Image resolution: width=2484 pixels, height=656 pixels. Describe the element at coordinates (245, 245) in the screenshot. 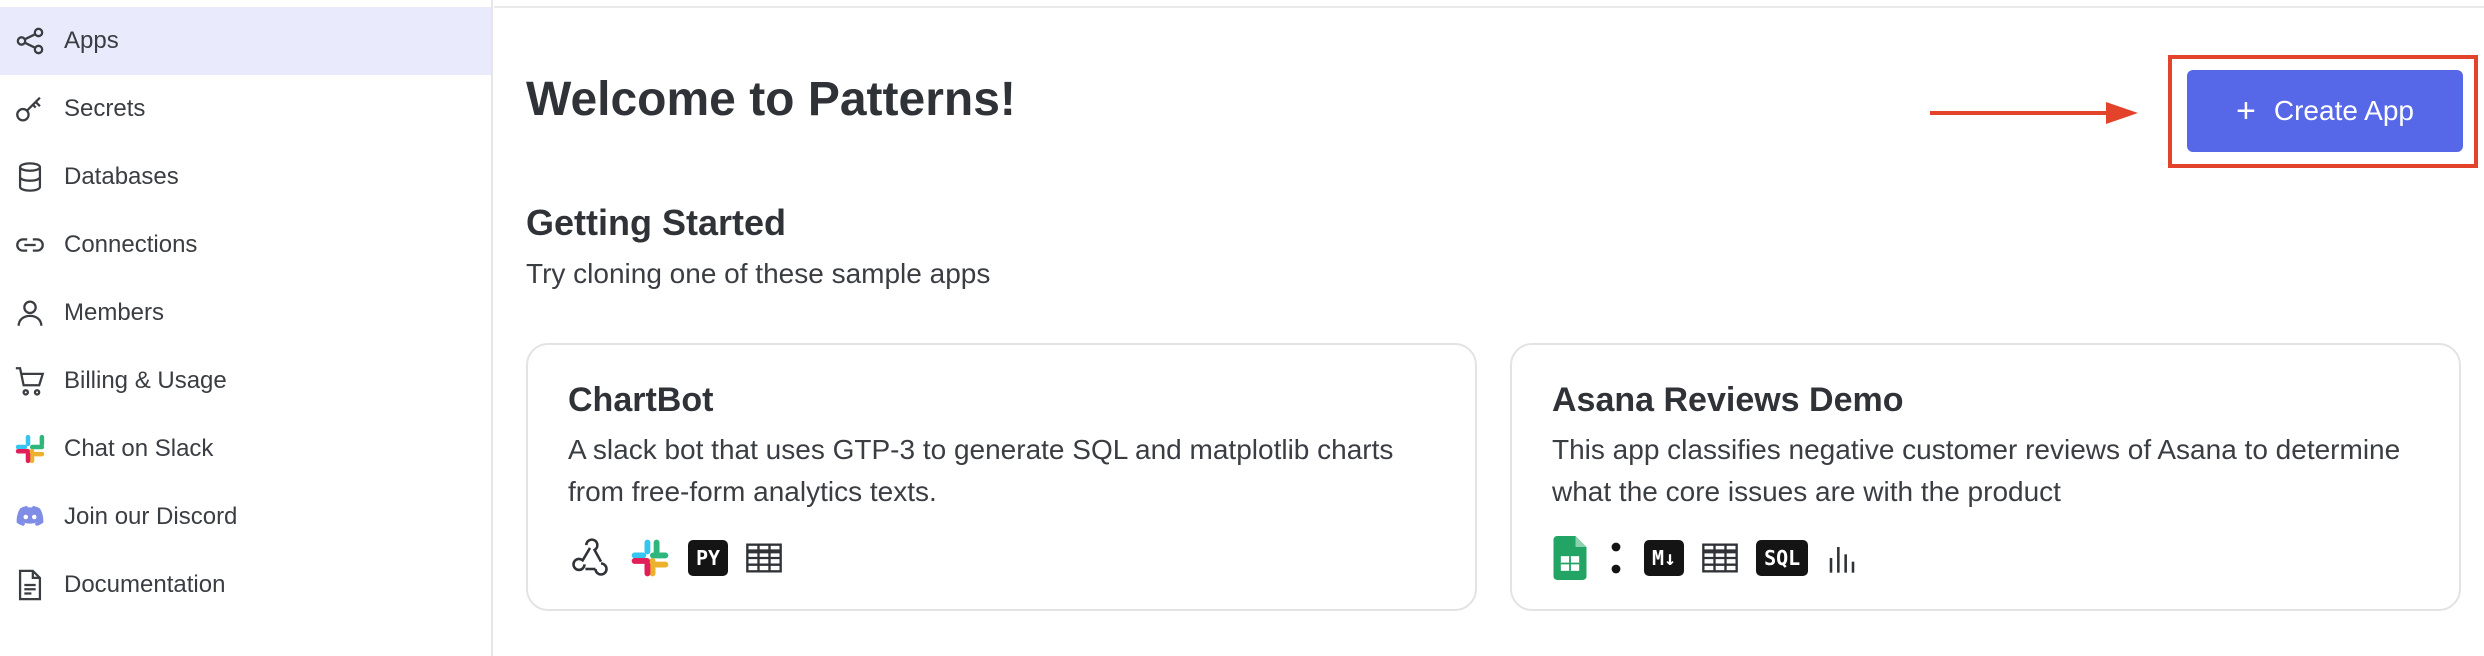

I see `sidebar-item-connections: Connections` at that location.